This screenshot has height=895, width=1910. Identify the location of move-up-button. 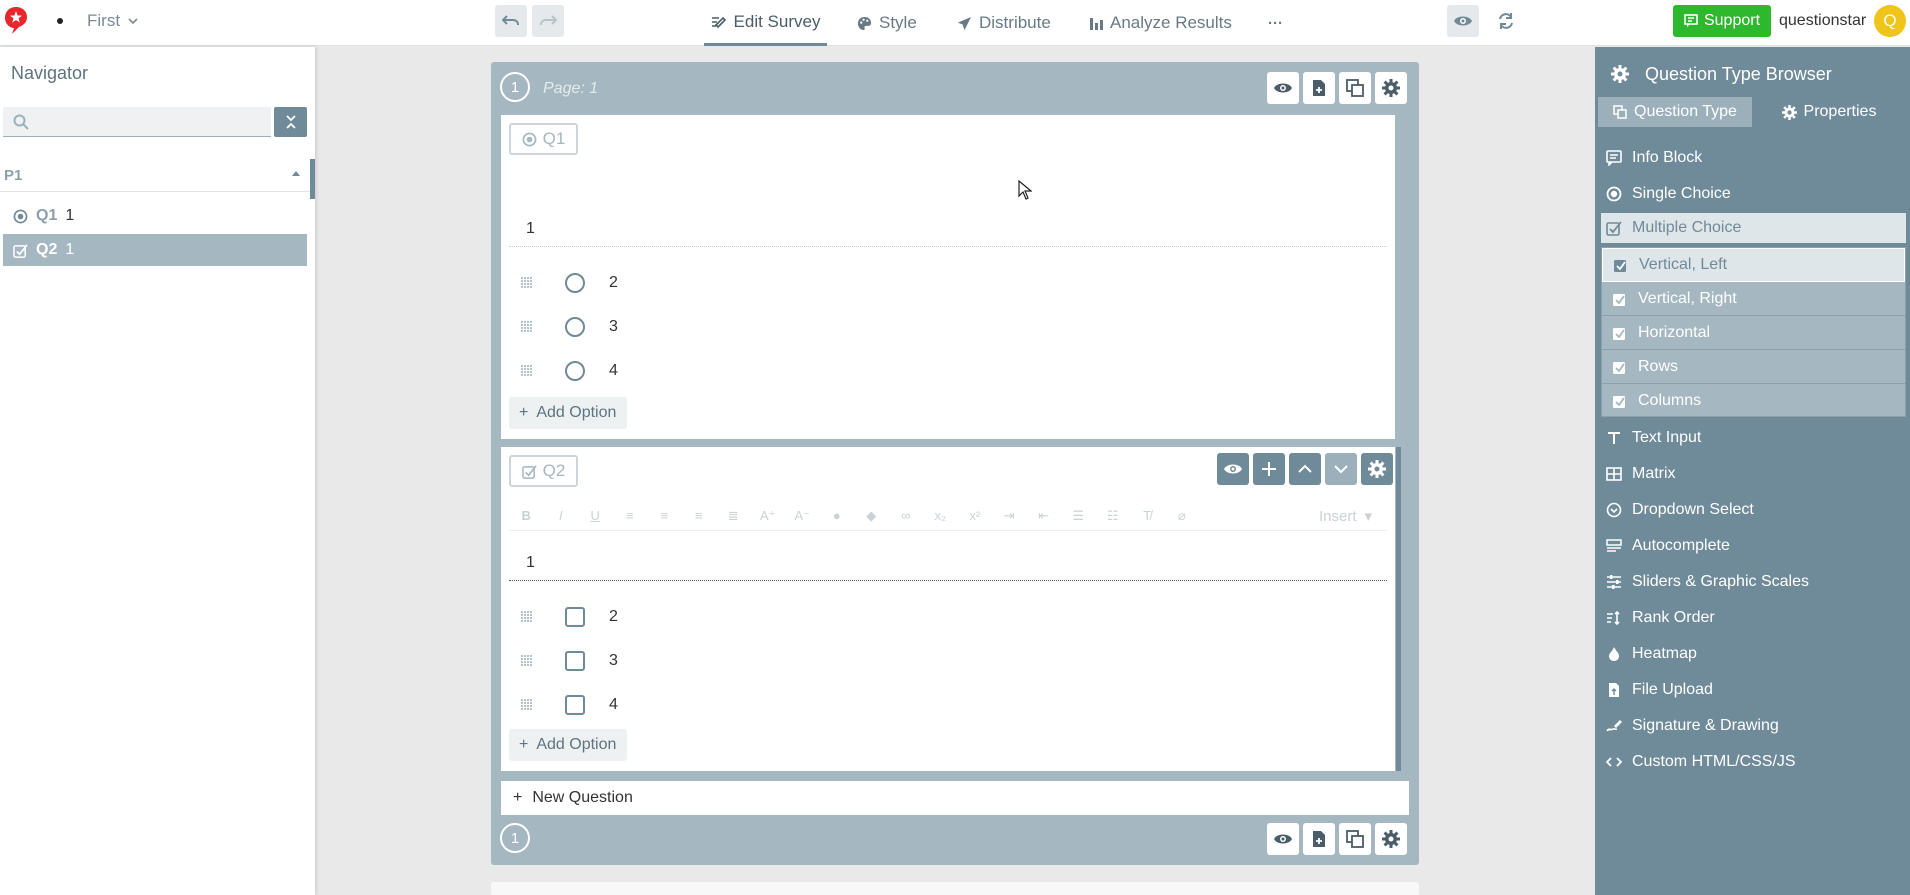
(1305, 469).